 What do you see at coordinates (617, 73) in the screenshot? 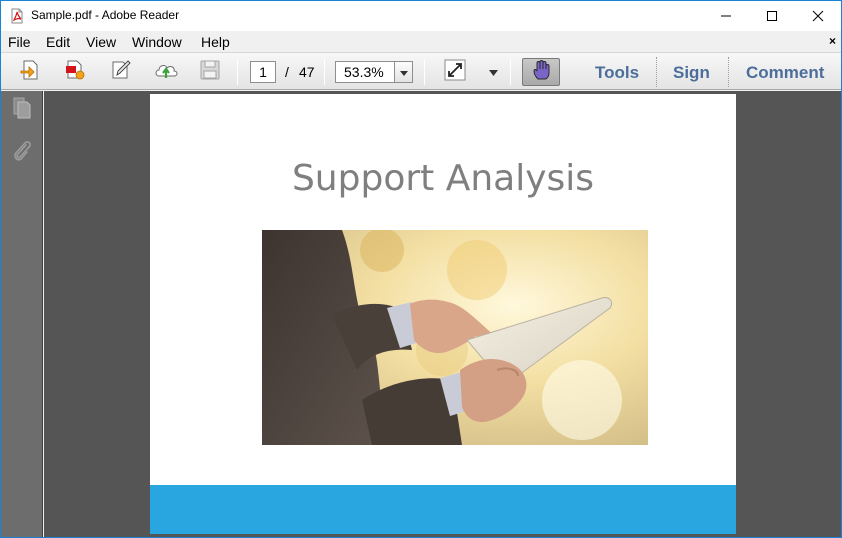
I see `tools-pane-link: Tools` at bounding box center [617, 73].